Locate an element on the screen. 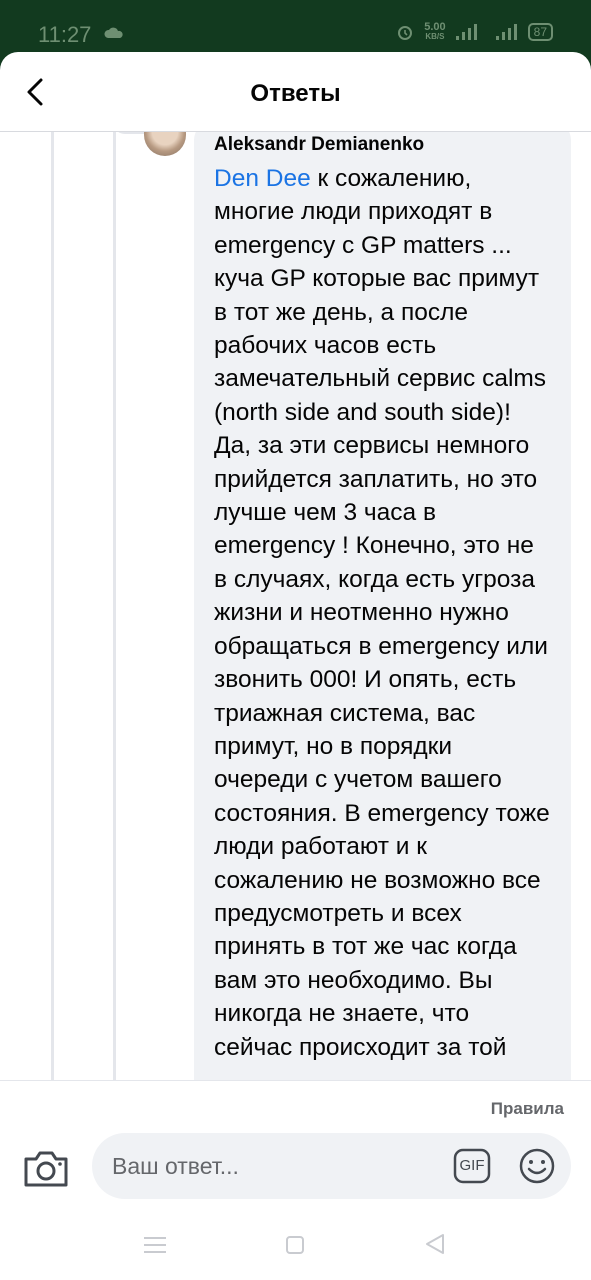 The height and width of the screenshot is (1280, 591). header: Ответы is located at coordinates (295, 92).